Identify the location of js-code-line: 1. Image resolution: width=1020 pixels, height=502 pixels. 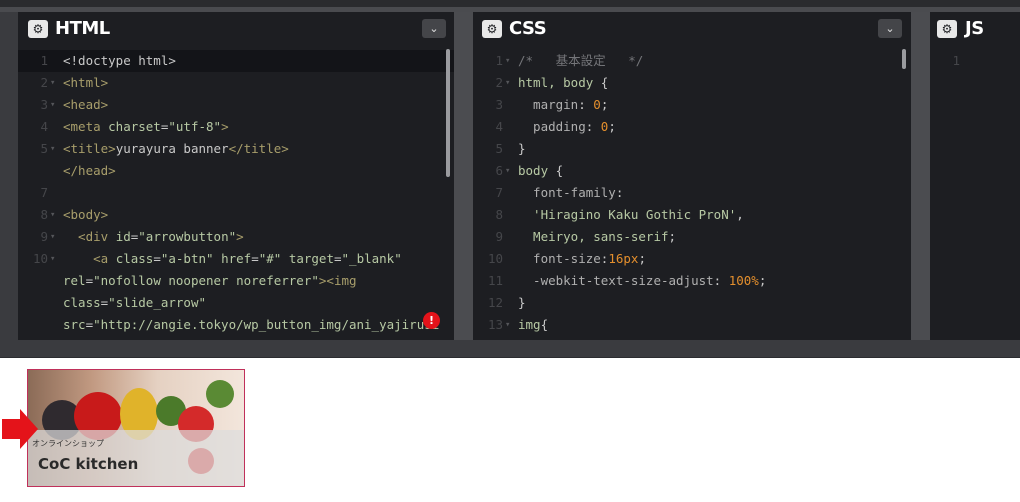
(975, 61).